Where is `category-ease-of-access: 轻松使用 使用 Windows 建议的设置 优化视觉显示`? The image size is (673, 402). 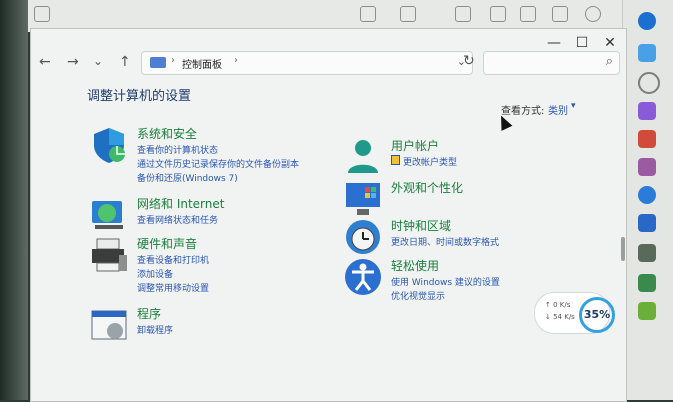 category-ease-of-access: 轻松使用 使用 Windows 建议的设置 优化视觉显示 is located at coordinates (443, 282).